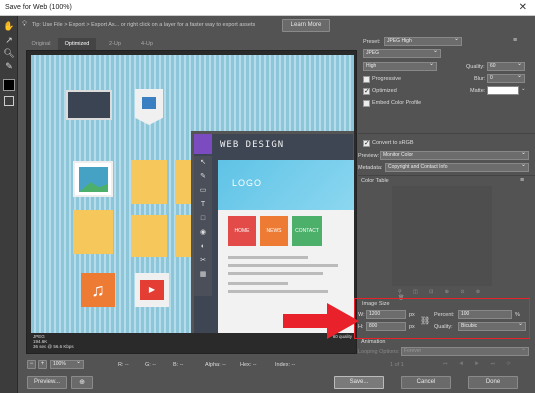 This screenshot has width=535, height=393. I want to click on info-time: 36 sec @ 56.6 Kbps, so click(53, 346).